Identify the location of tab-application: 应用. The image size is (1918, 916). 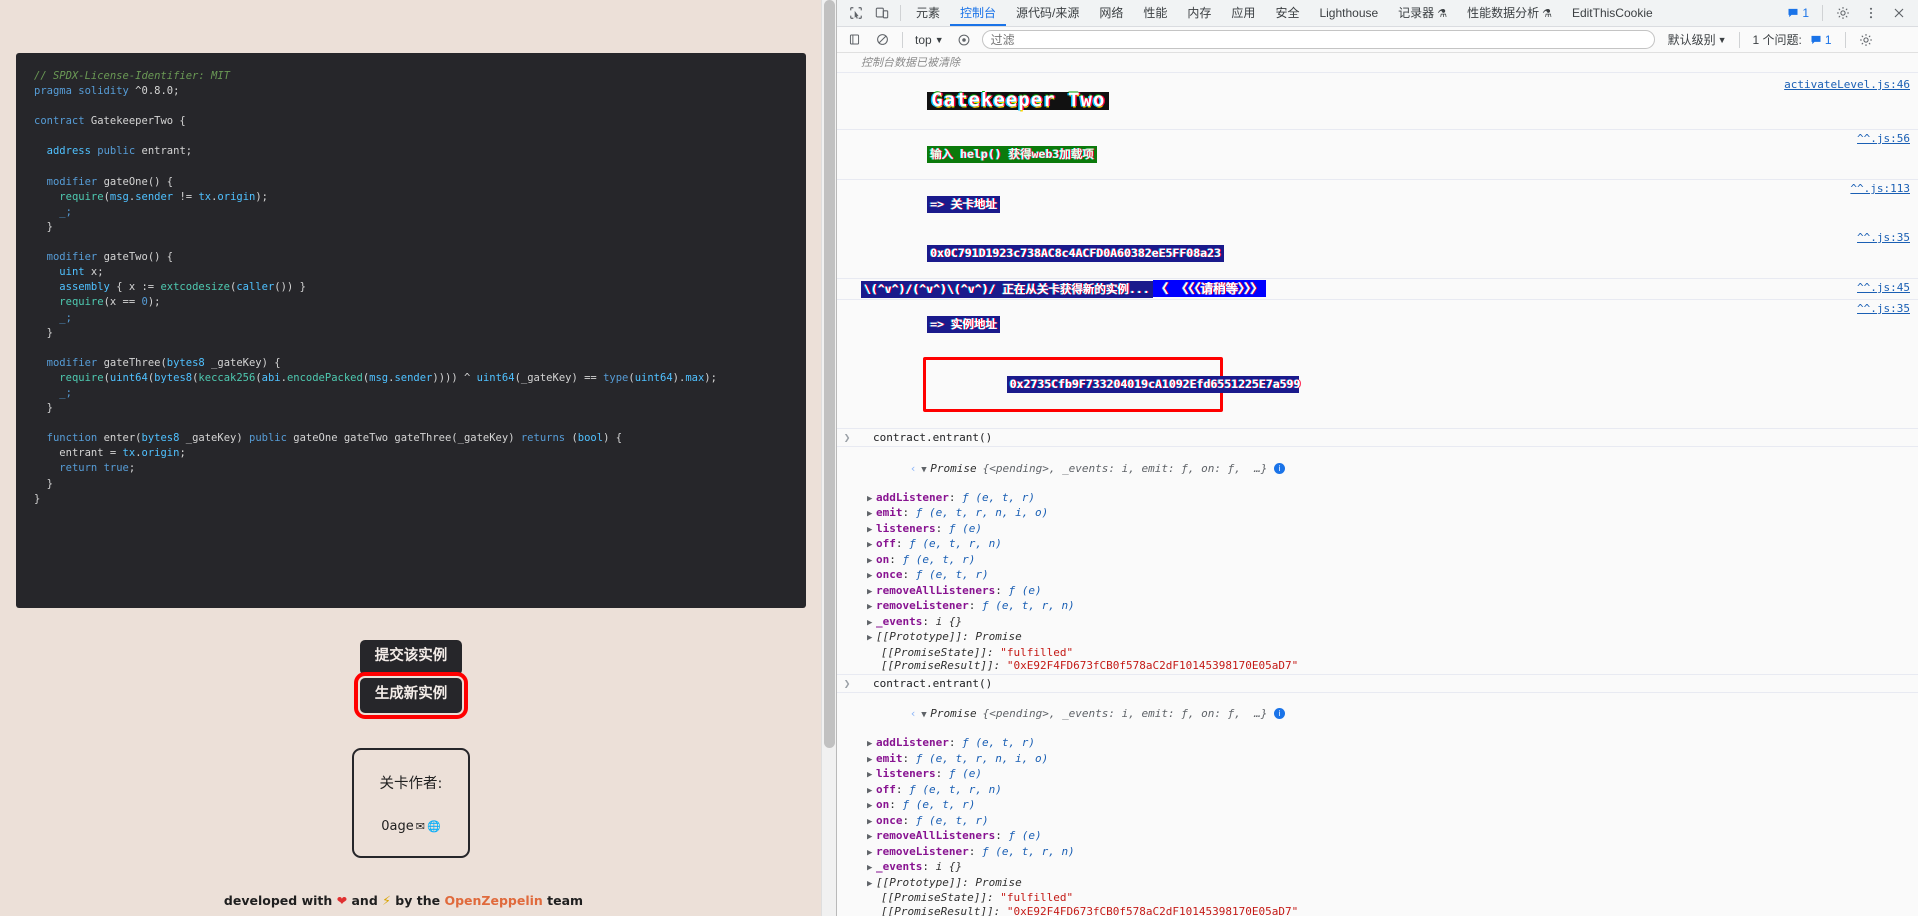
(1243, 13).